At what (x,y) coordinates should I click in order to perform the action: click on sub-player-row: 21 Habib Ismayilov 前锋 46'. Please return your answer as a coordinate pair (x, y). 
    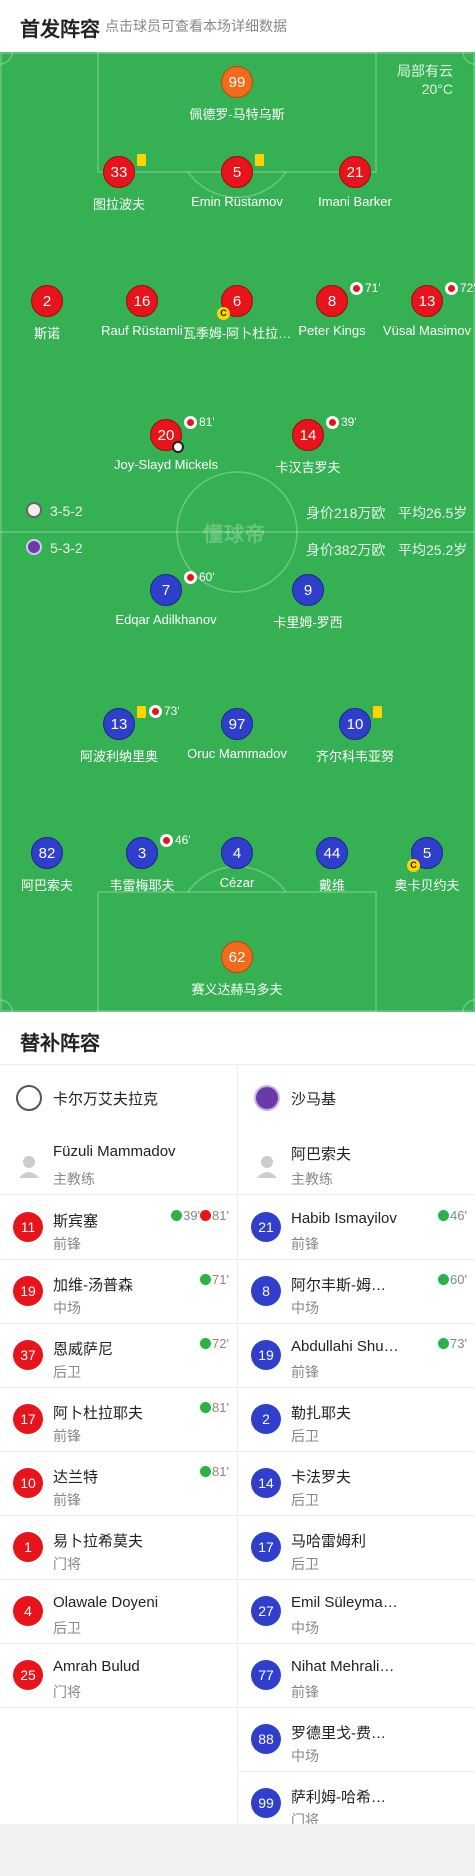
    Looking at the image, I should click on (356, 1228).